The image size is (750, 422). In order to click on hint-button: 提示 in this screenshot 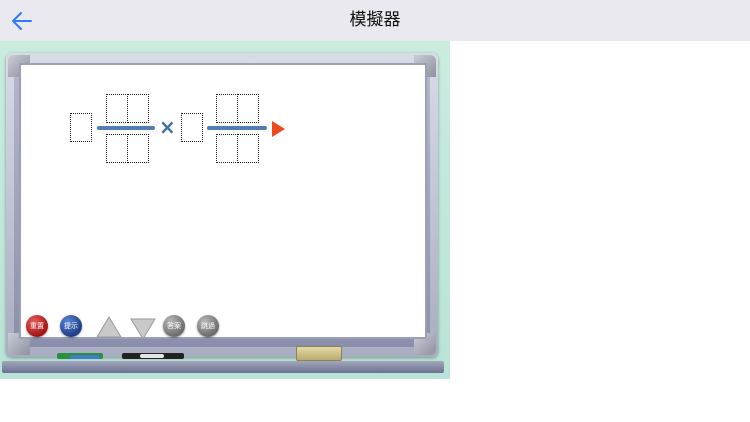, I will do `click(71, 326)`.